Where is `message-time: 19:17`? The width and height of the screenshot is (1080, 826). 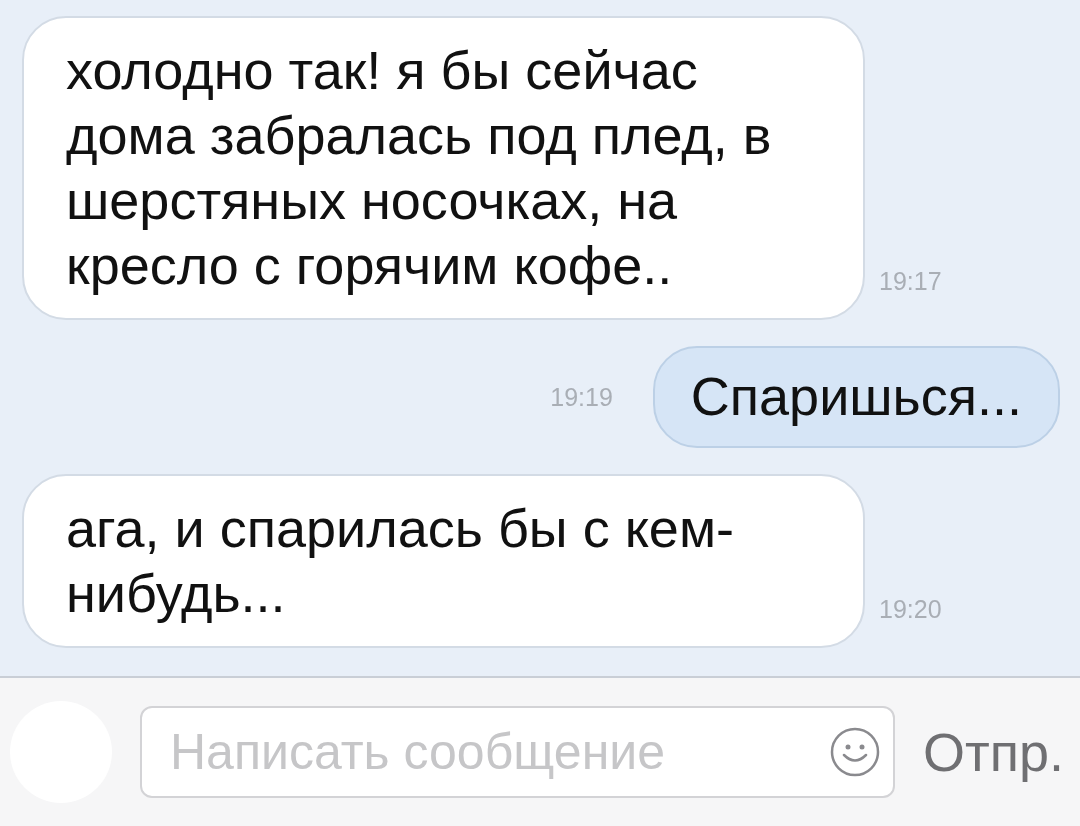
message-time: 19:17 is located at coordinates (910, 282).